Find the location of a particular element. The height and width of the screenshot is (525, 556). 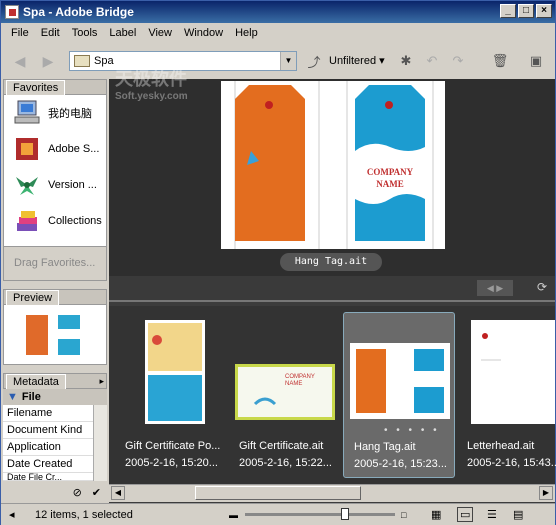

filmstrip-view-icon: ▭ is located at coordinates (465, 514).